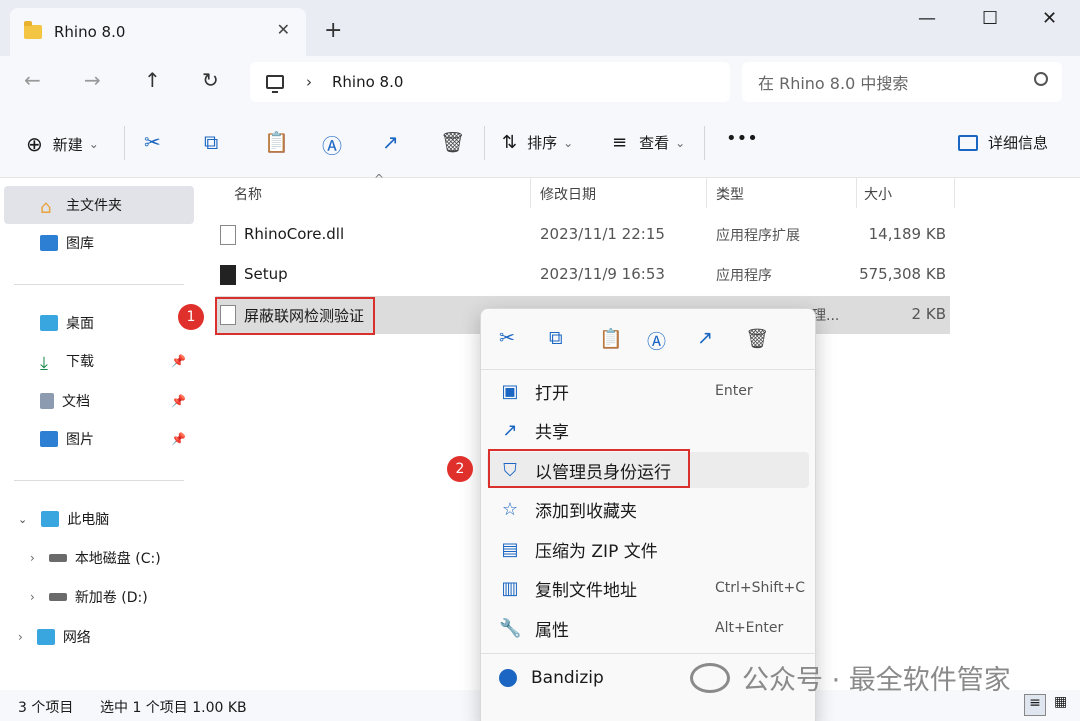 The height and width of the screenshot is (721, 1080). Describe the element at coordinates (1049, 18) in the screenshot. I see `close-button: ✕` at that location.